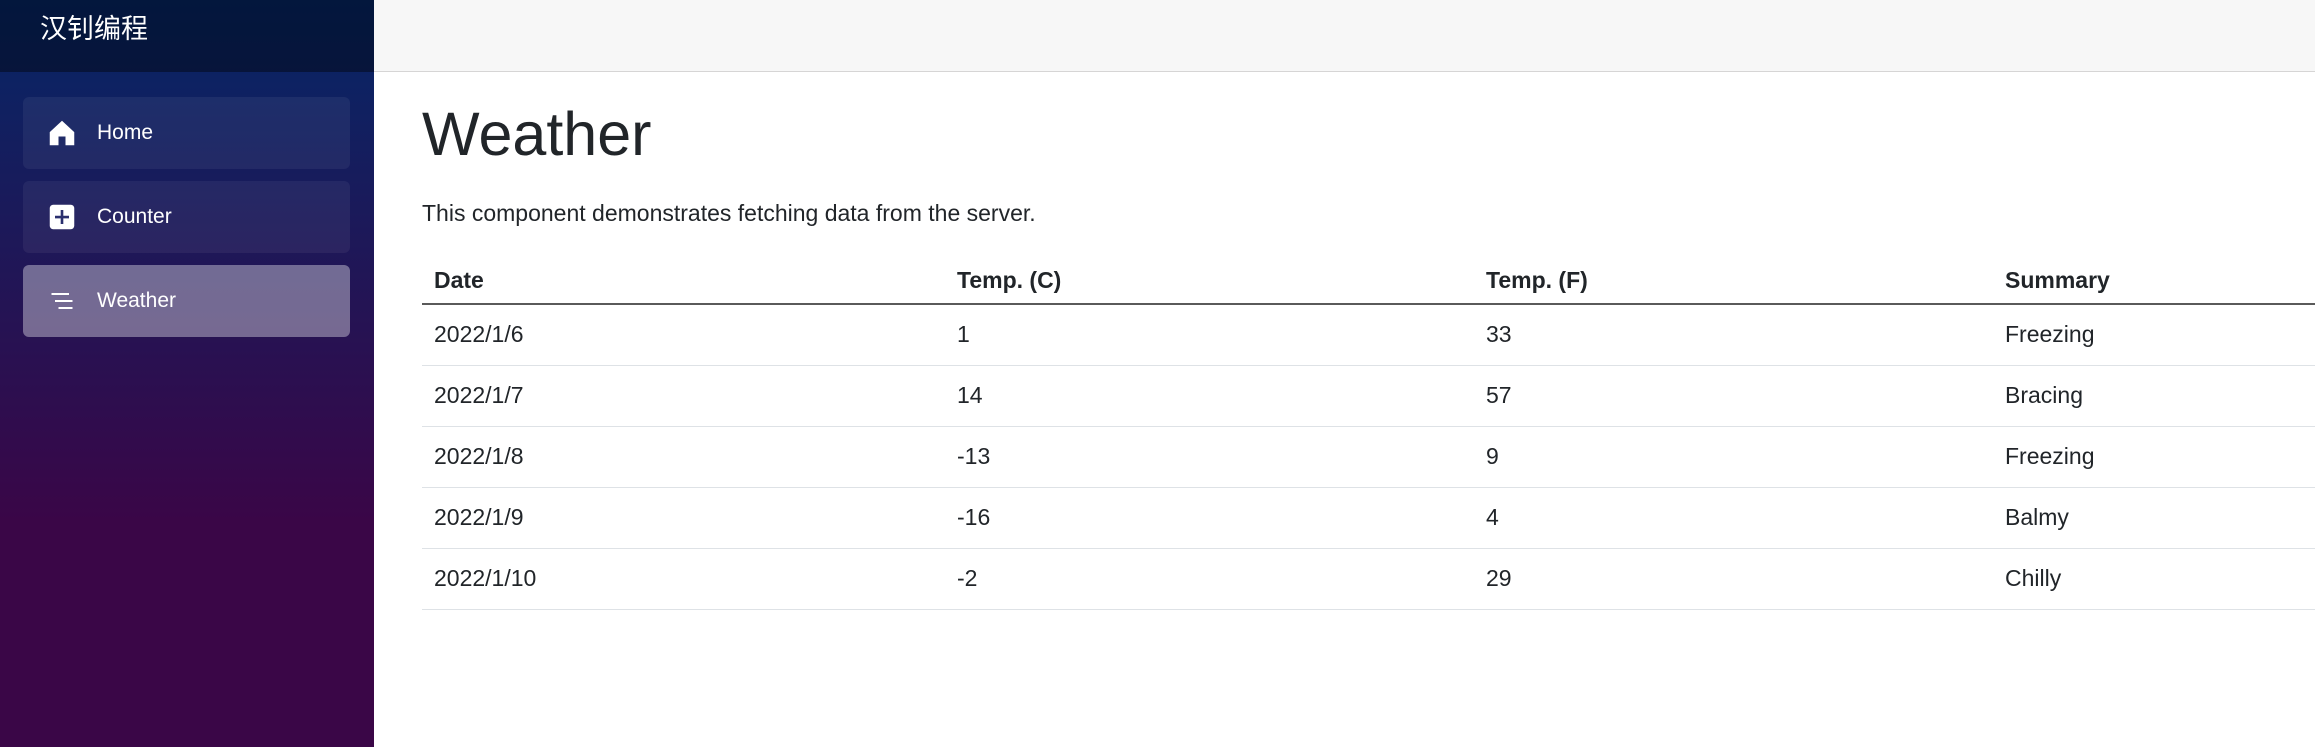 Image resolution: width=2315 pixels, height=747 pixels. I want to click on cell-summary: Bracing, so click(2154, 396).